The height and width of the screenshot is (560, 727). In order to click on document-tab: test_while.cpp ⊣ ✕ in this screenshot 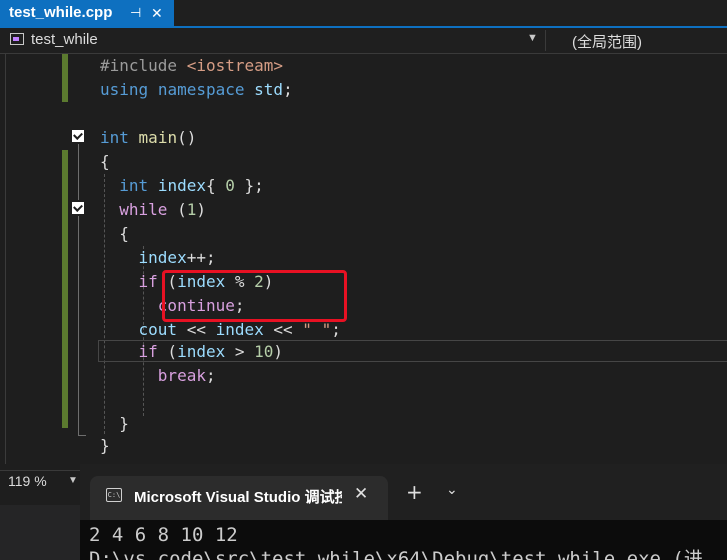, I will do `click(87, 13)`.